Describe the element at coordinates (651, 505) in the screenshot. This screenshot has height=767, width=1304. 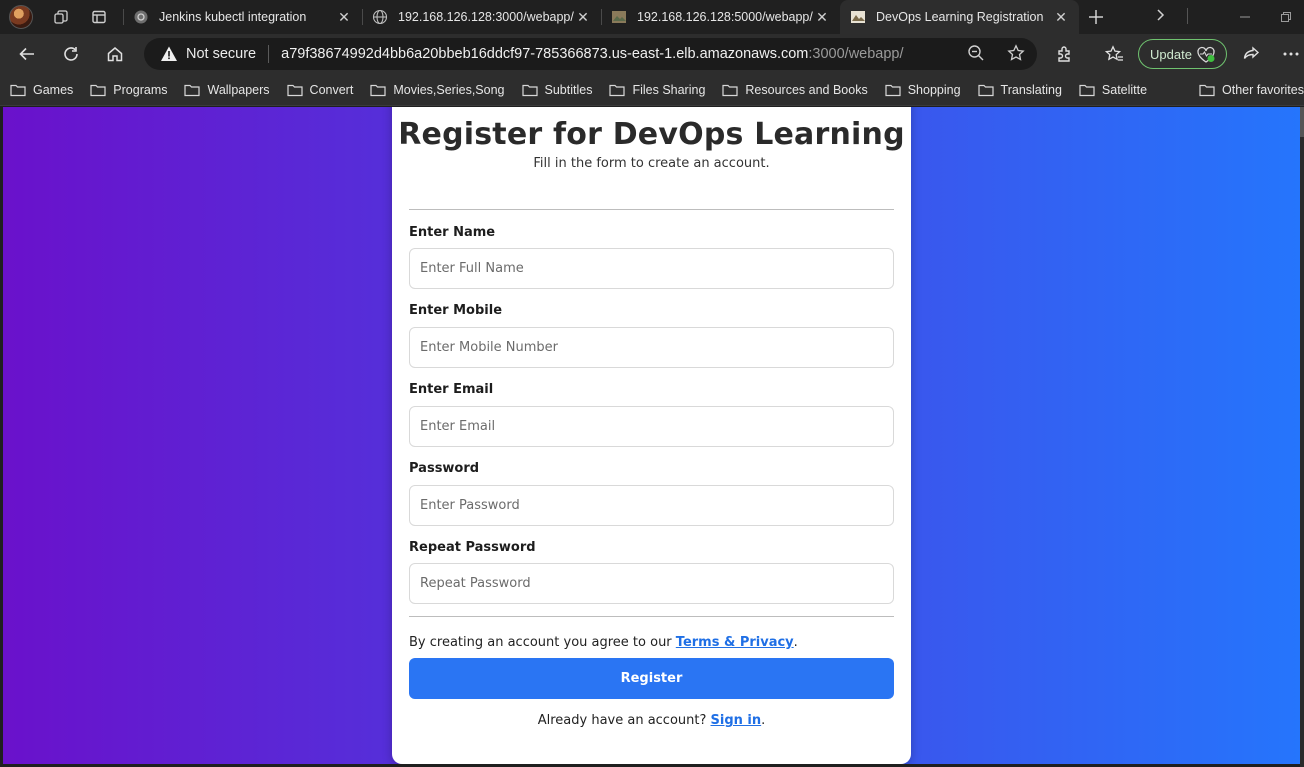
I see `password-input` at that location.